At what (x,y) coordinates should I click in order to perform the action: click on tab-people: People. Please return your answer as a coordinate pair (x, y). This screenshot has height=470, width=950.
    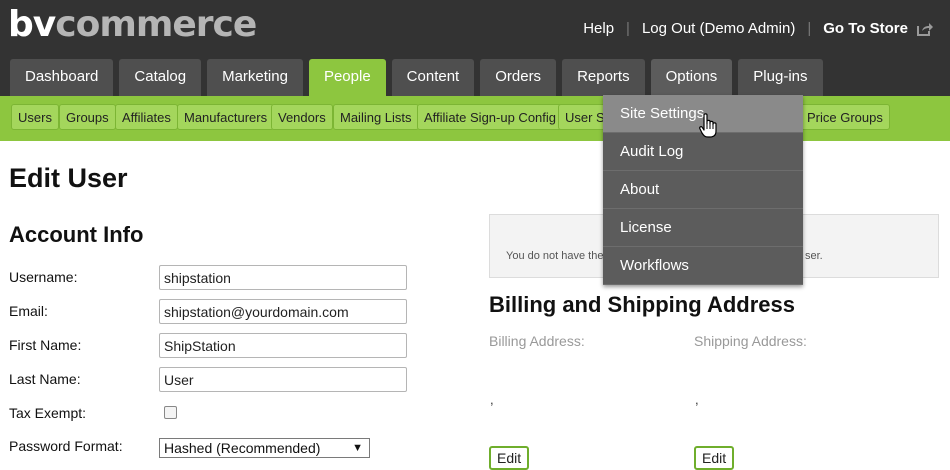
    Looking at the image, I should click on (347, 77).